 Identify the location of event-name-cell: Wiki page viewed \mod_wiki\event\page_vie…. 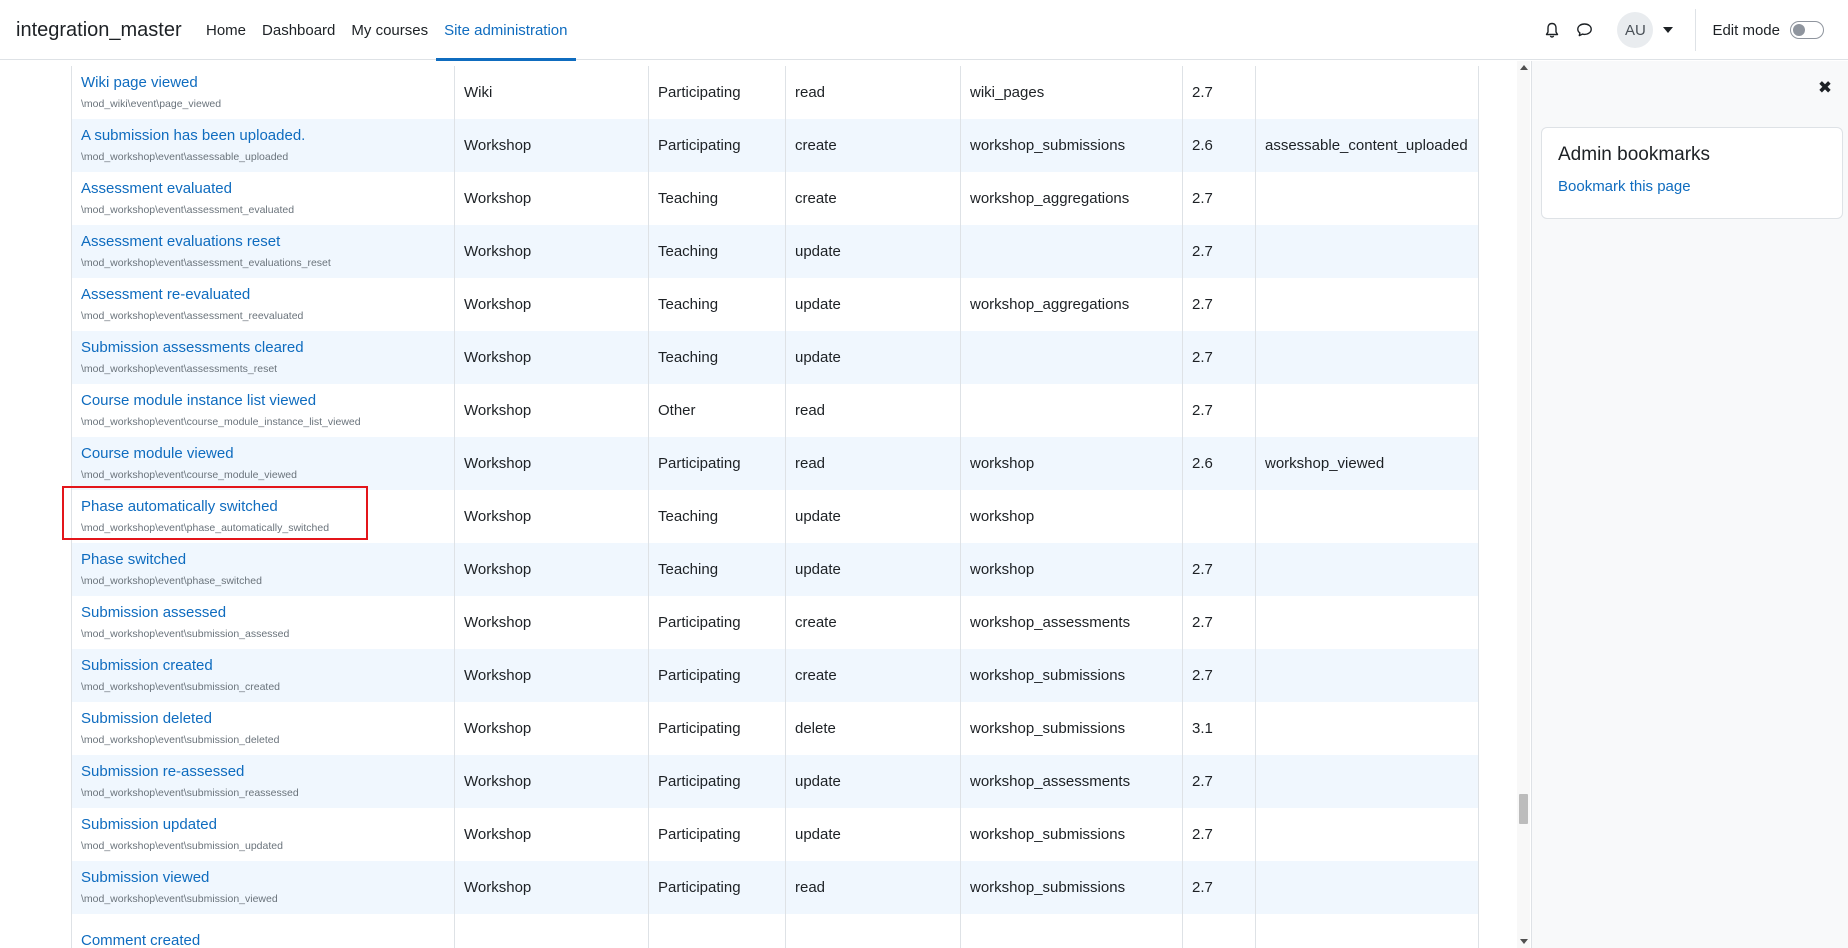
(263, 92).